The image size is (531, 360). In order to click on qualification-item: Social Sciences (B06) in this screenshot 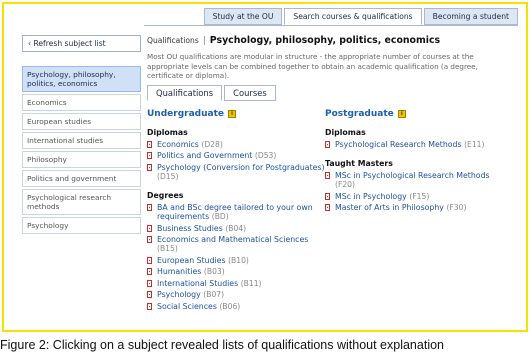, I will do `click(236, 306)`.